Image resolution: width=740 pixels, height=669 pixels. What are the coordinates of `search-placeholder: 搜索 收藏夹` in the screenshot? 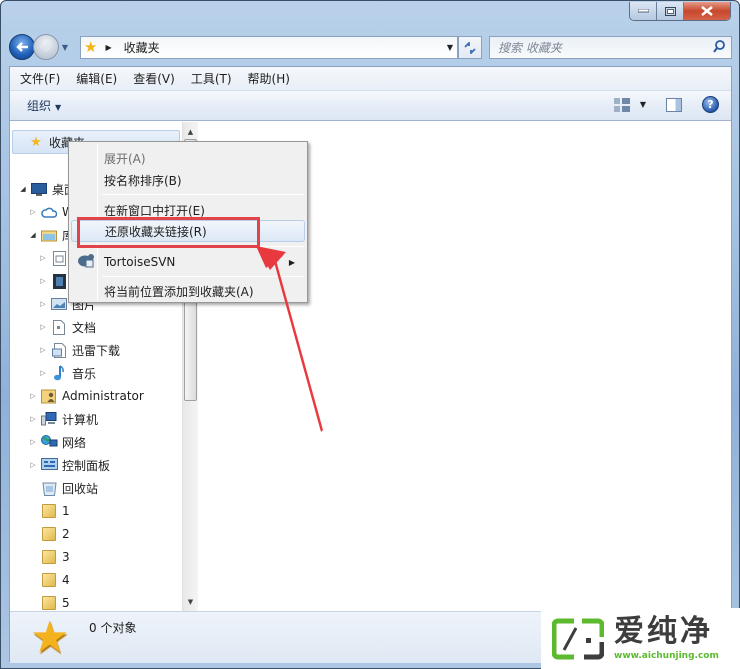 It's located at (530, 48).